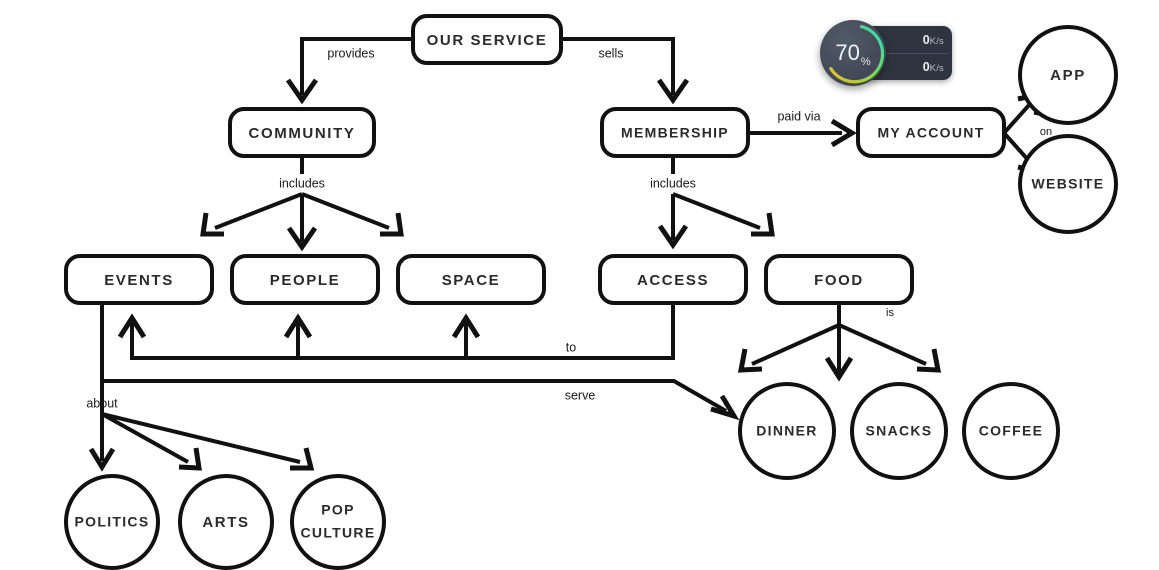 This screenshot has height=570, width=1159. I want to click on node-label-arts: ARTS, so click(225, 522).